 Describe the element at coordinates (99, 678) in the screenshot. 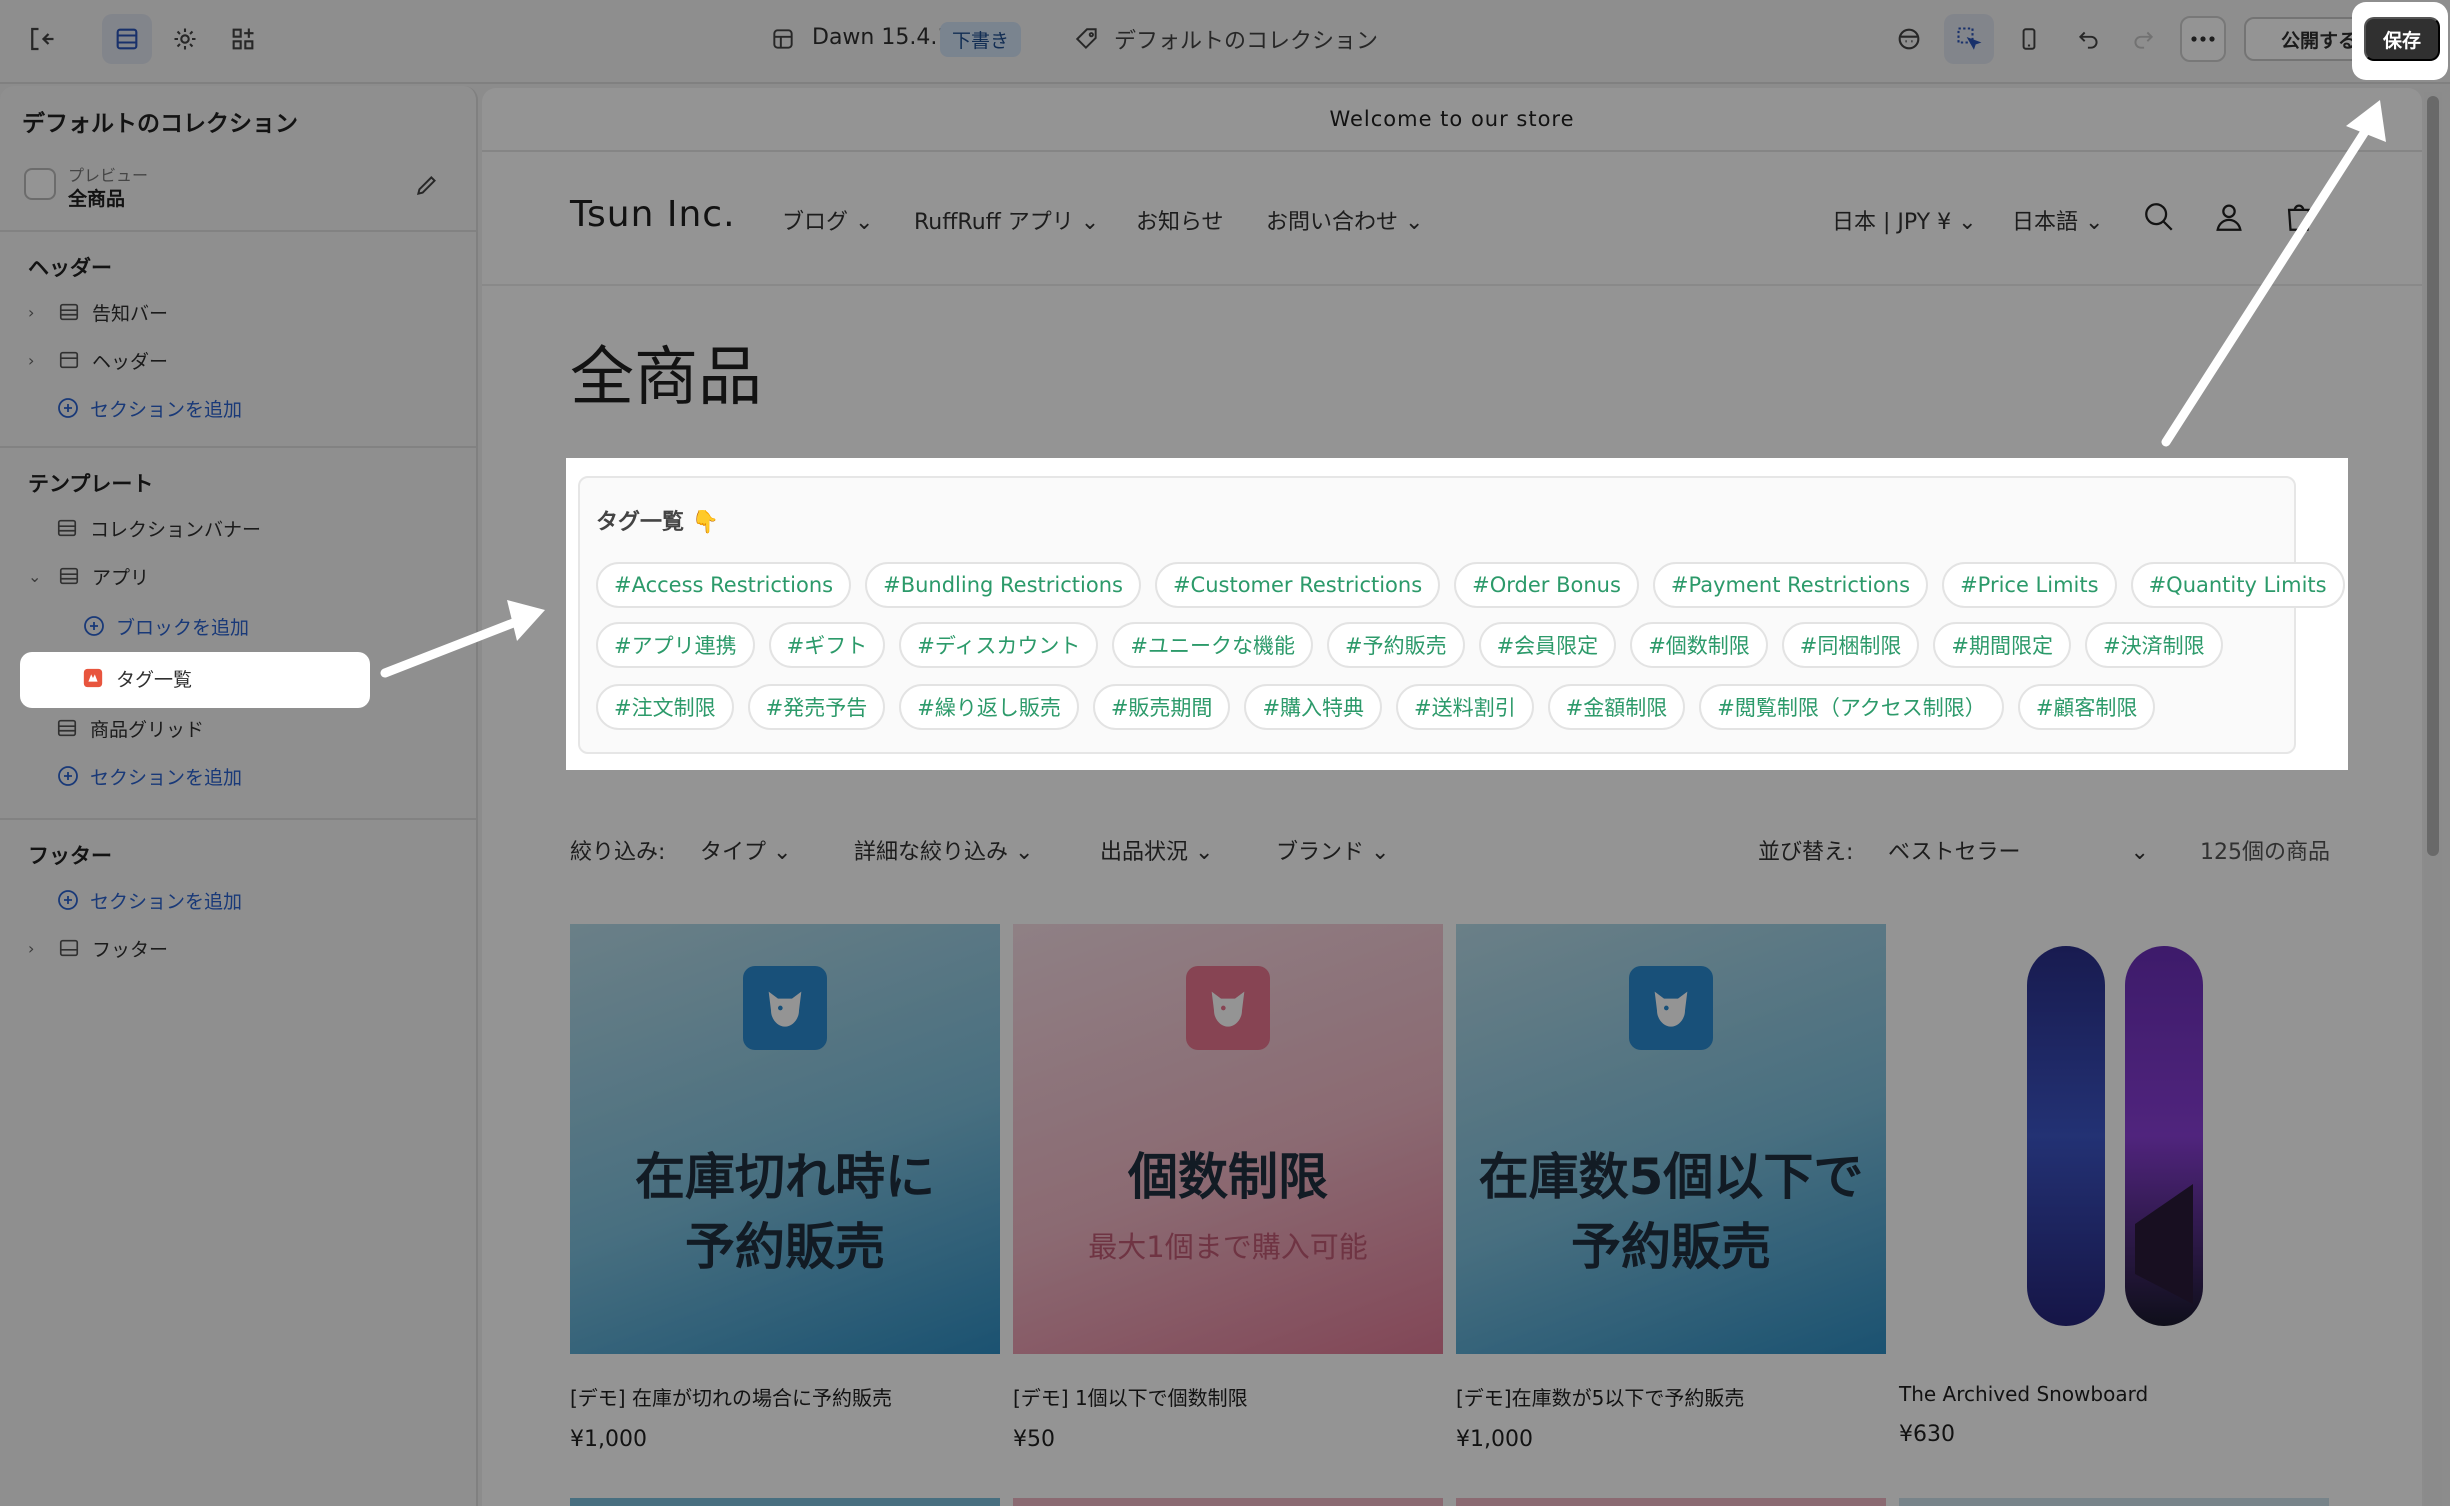

I see `app-block-icon` at that location.